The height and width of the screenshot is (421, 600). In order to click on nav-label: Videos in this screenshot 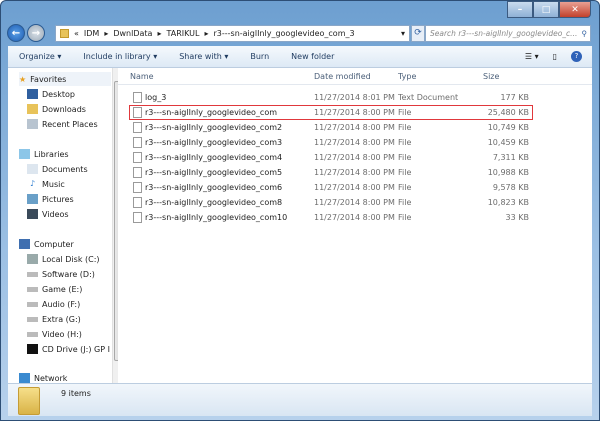, I will do `click(55, 214)`.